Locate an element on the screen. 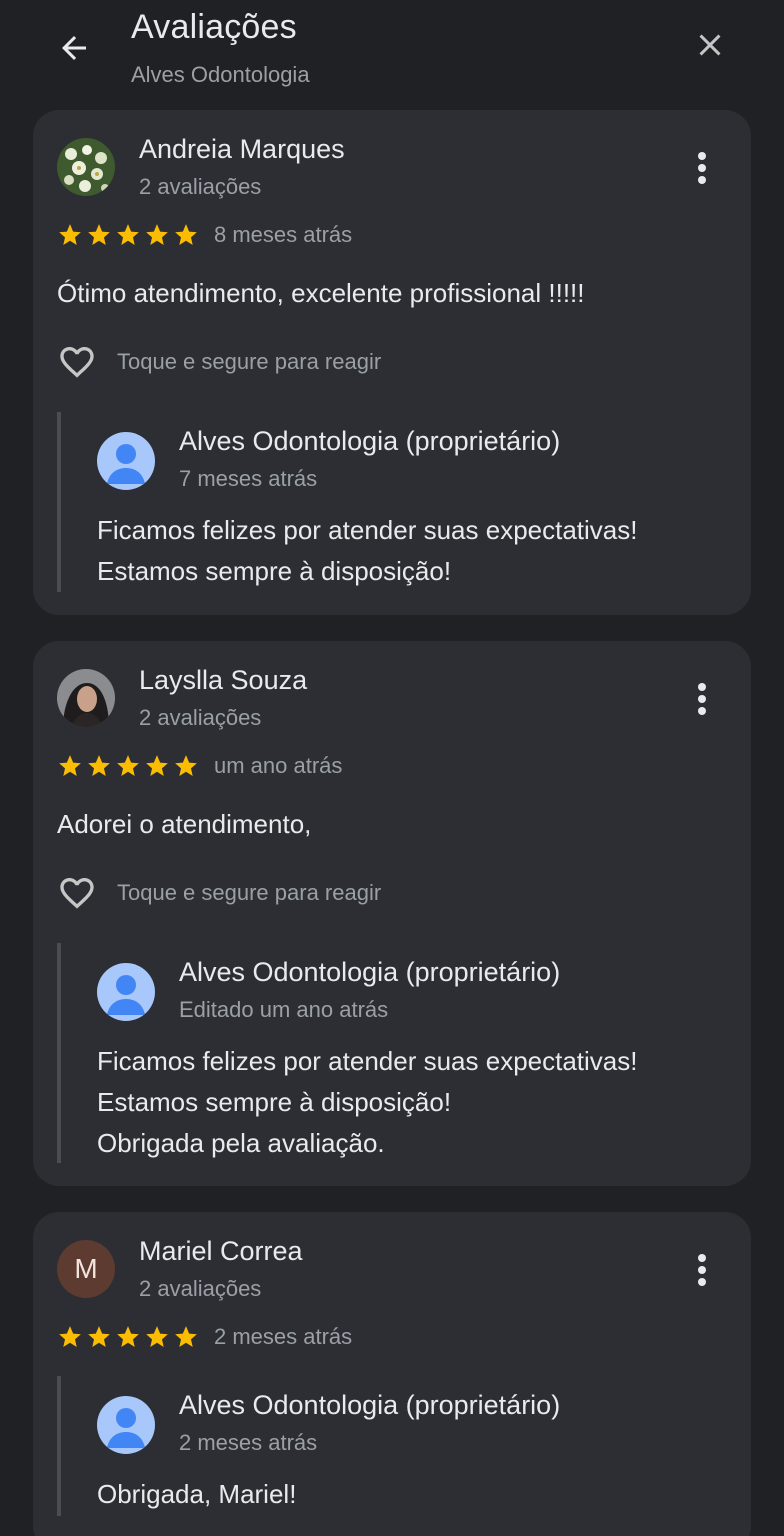 The height and width of the screenshot is (1536, 784). arrow-left-icon is located at coordinates (74, 48).